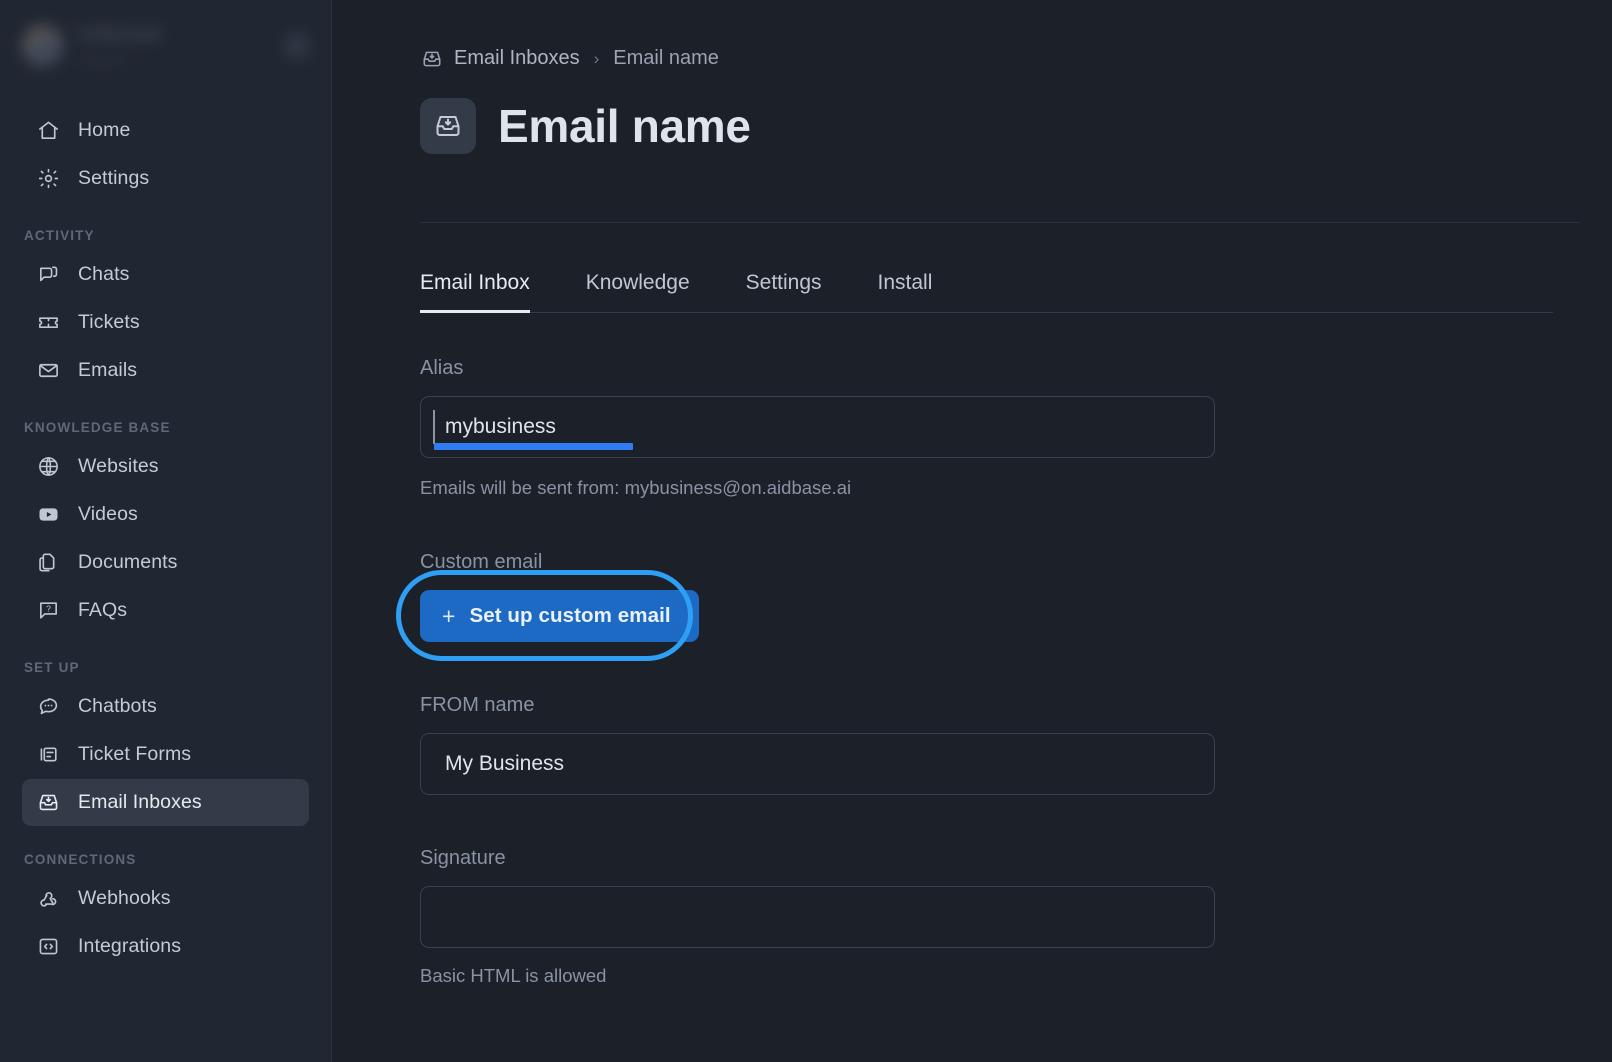 The width and height of the screenshot is (1612, 1062). What do you see at coordinates (118, 466) in the screenshot?
I see `sidebar-item-label: Websites` at bounding box center [118, 466].